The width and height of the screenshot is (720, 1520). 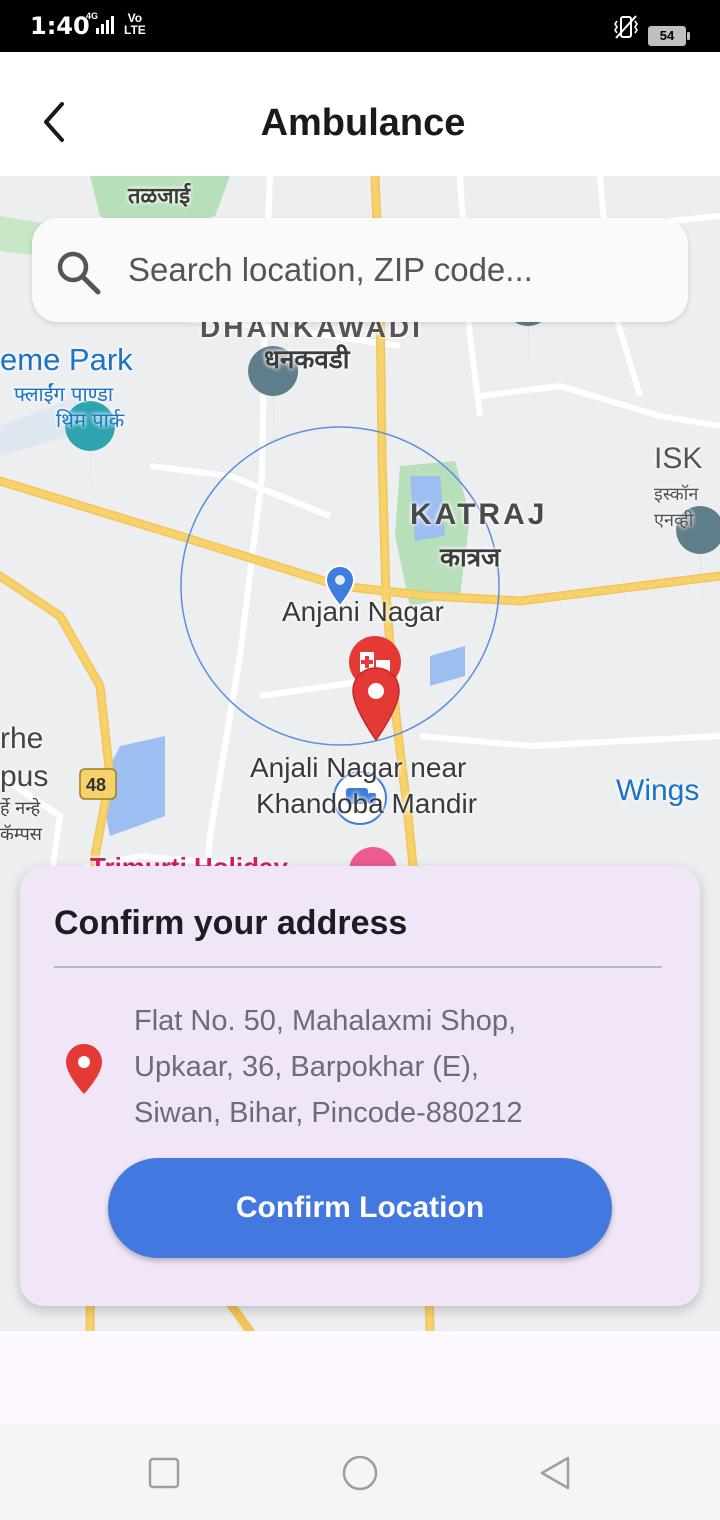 I want to click on search-icon, so click(x=79, y=273).